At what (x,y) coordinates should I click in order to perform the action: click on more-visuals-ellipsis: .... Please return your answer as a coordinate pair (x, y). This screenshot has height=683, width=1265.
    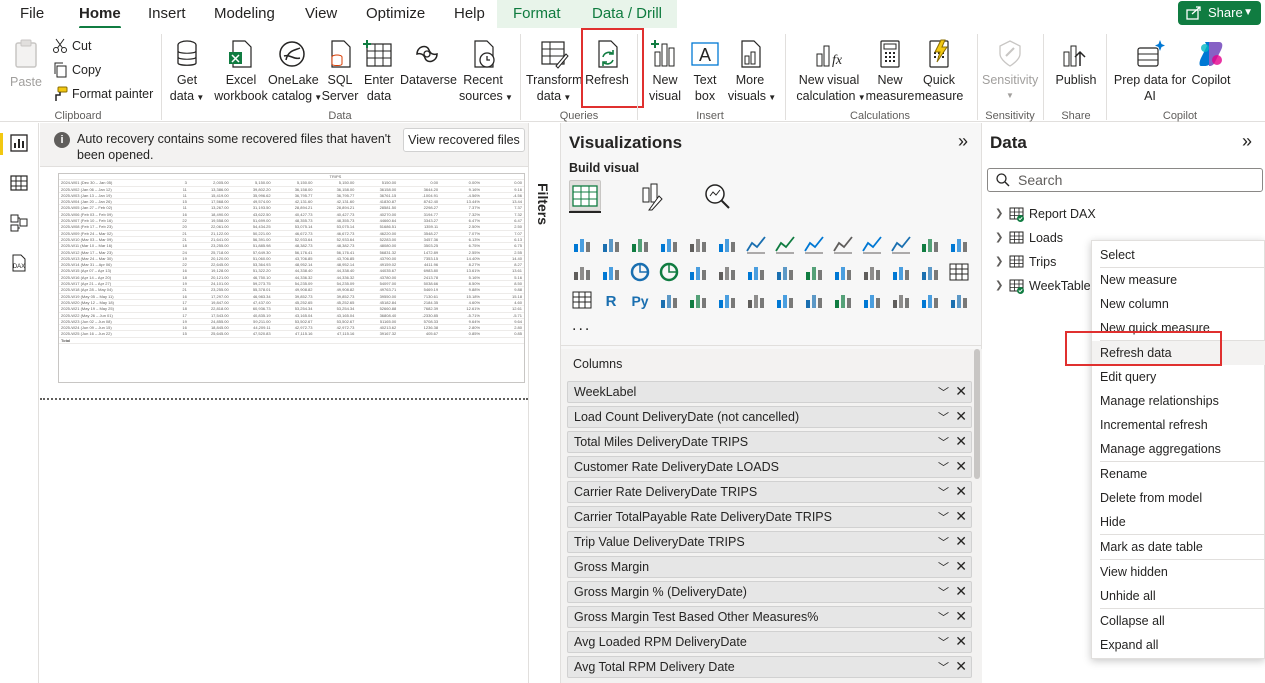
    Looking at the image, I should click on (581, 326).